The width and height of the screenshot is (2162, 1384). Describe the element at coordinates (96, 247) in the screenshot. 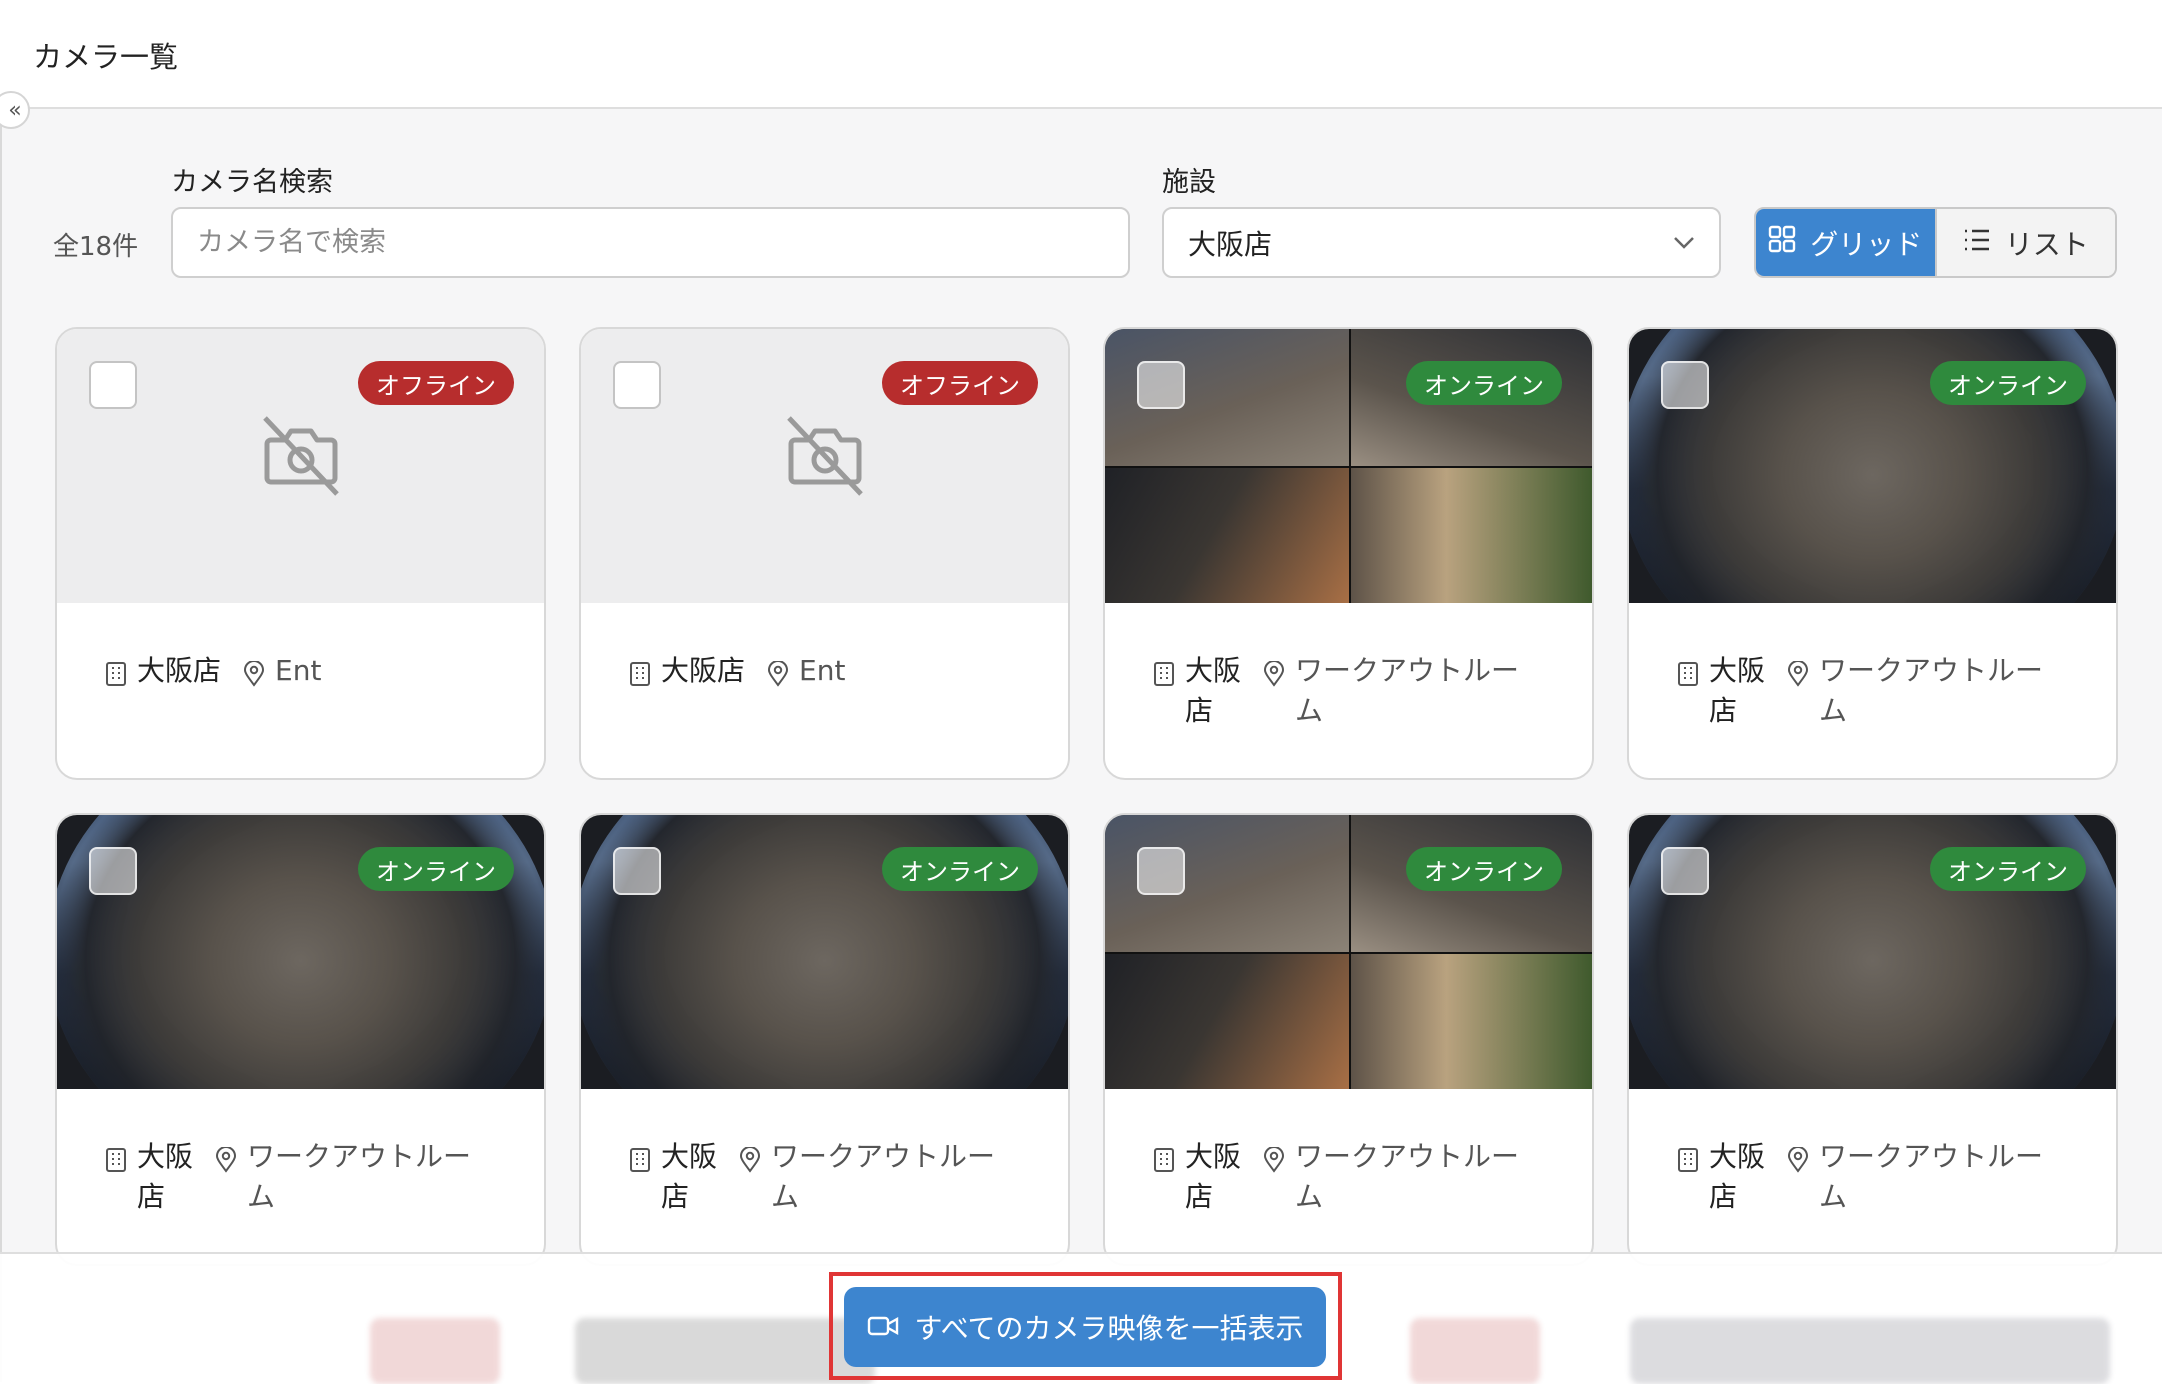

I see `total-count: 全18件` at that location.